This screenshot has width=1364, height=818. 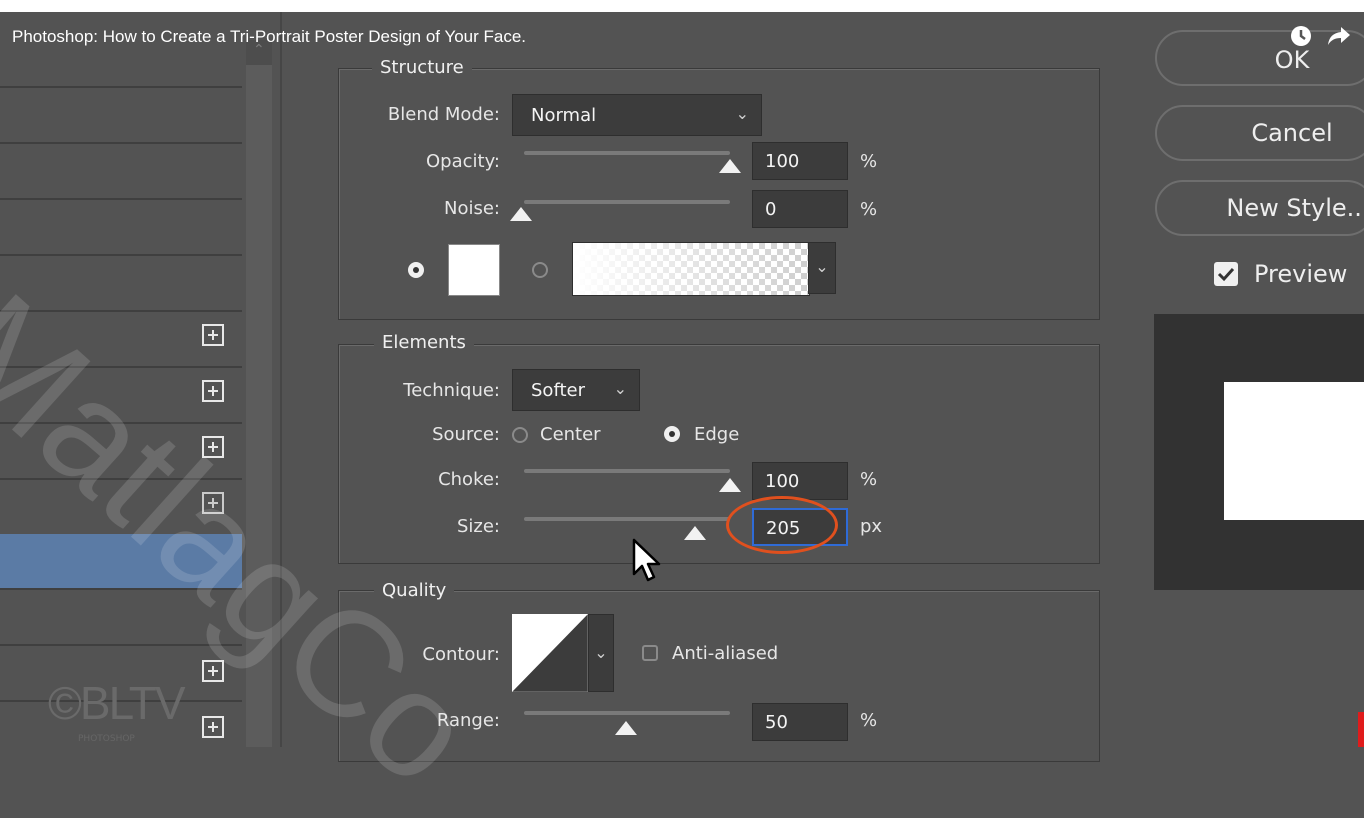 What do you see at coordinates (521, 214) in the screenshot?
I see `noise-slider-thumb` at bounding box center [521, 214].